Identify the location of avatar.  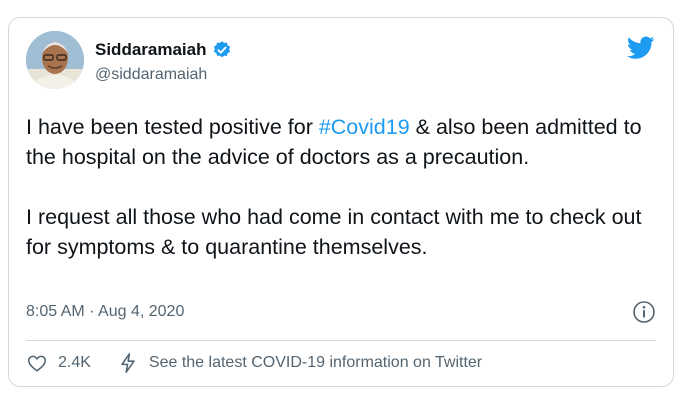
(55, 60).